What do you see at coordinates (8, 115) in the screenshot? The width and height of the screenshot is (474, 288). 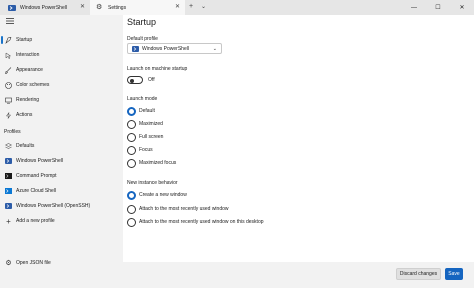 I see `lightning-icon` at bounding box center [8, 115].